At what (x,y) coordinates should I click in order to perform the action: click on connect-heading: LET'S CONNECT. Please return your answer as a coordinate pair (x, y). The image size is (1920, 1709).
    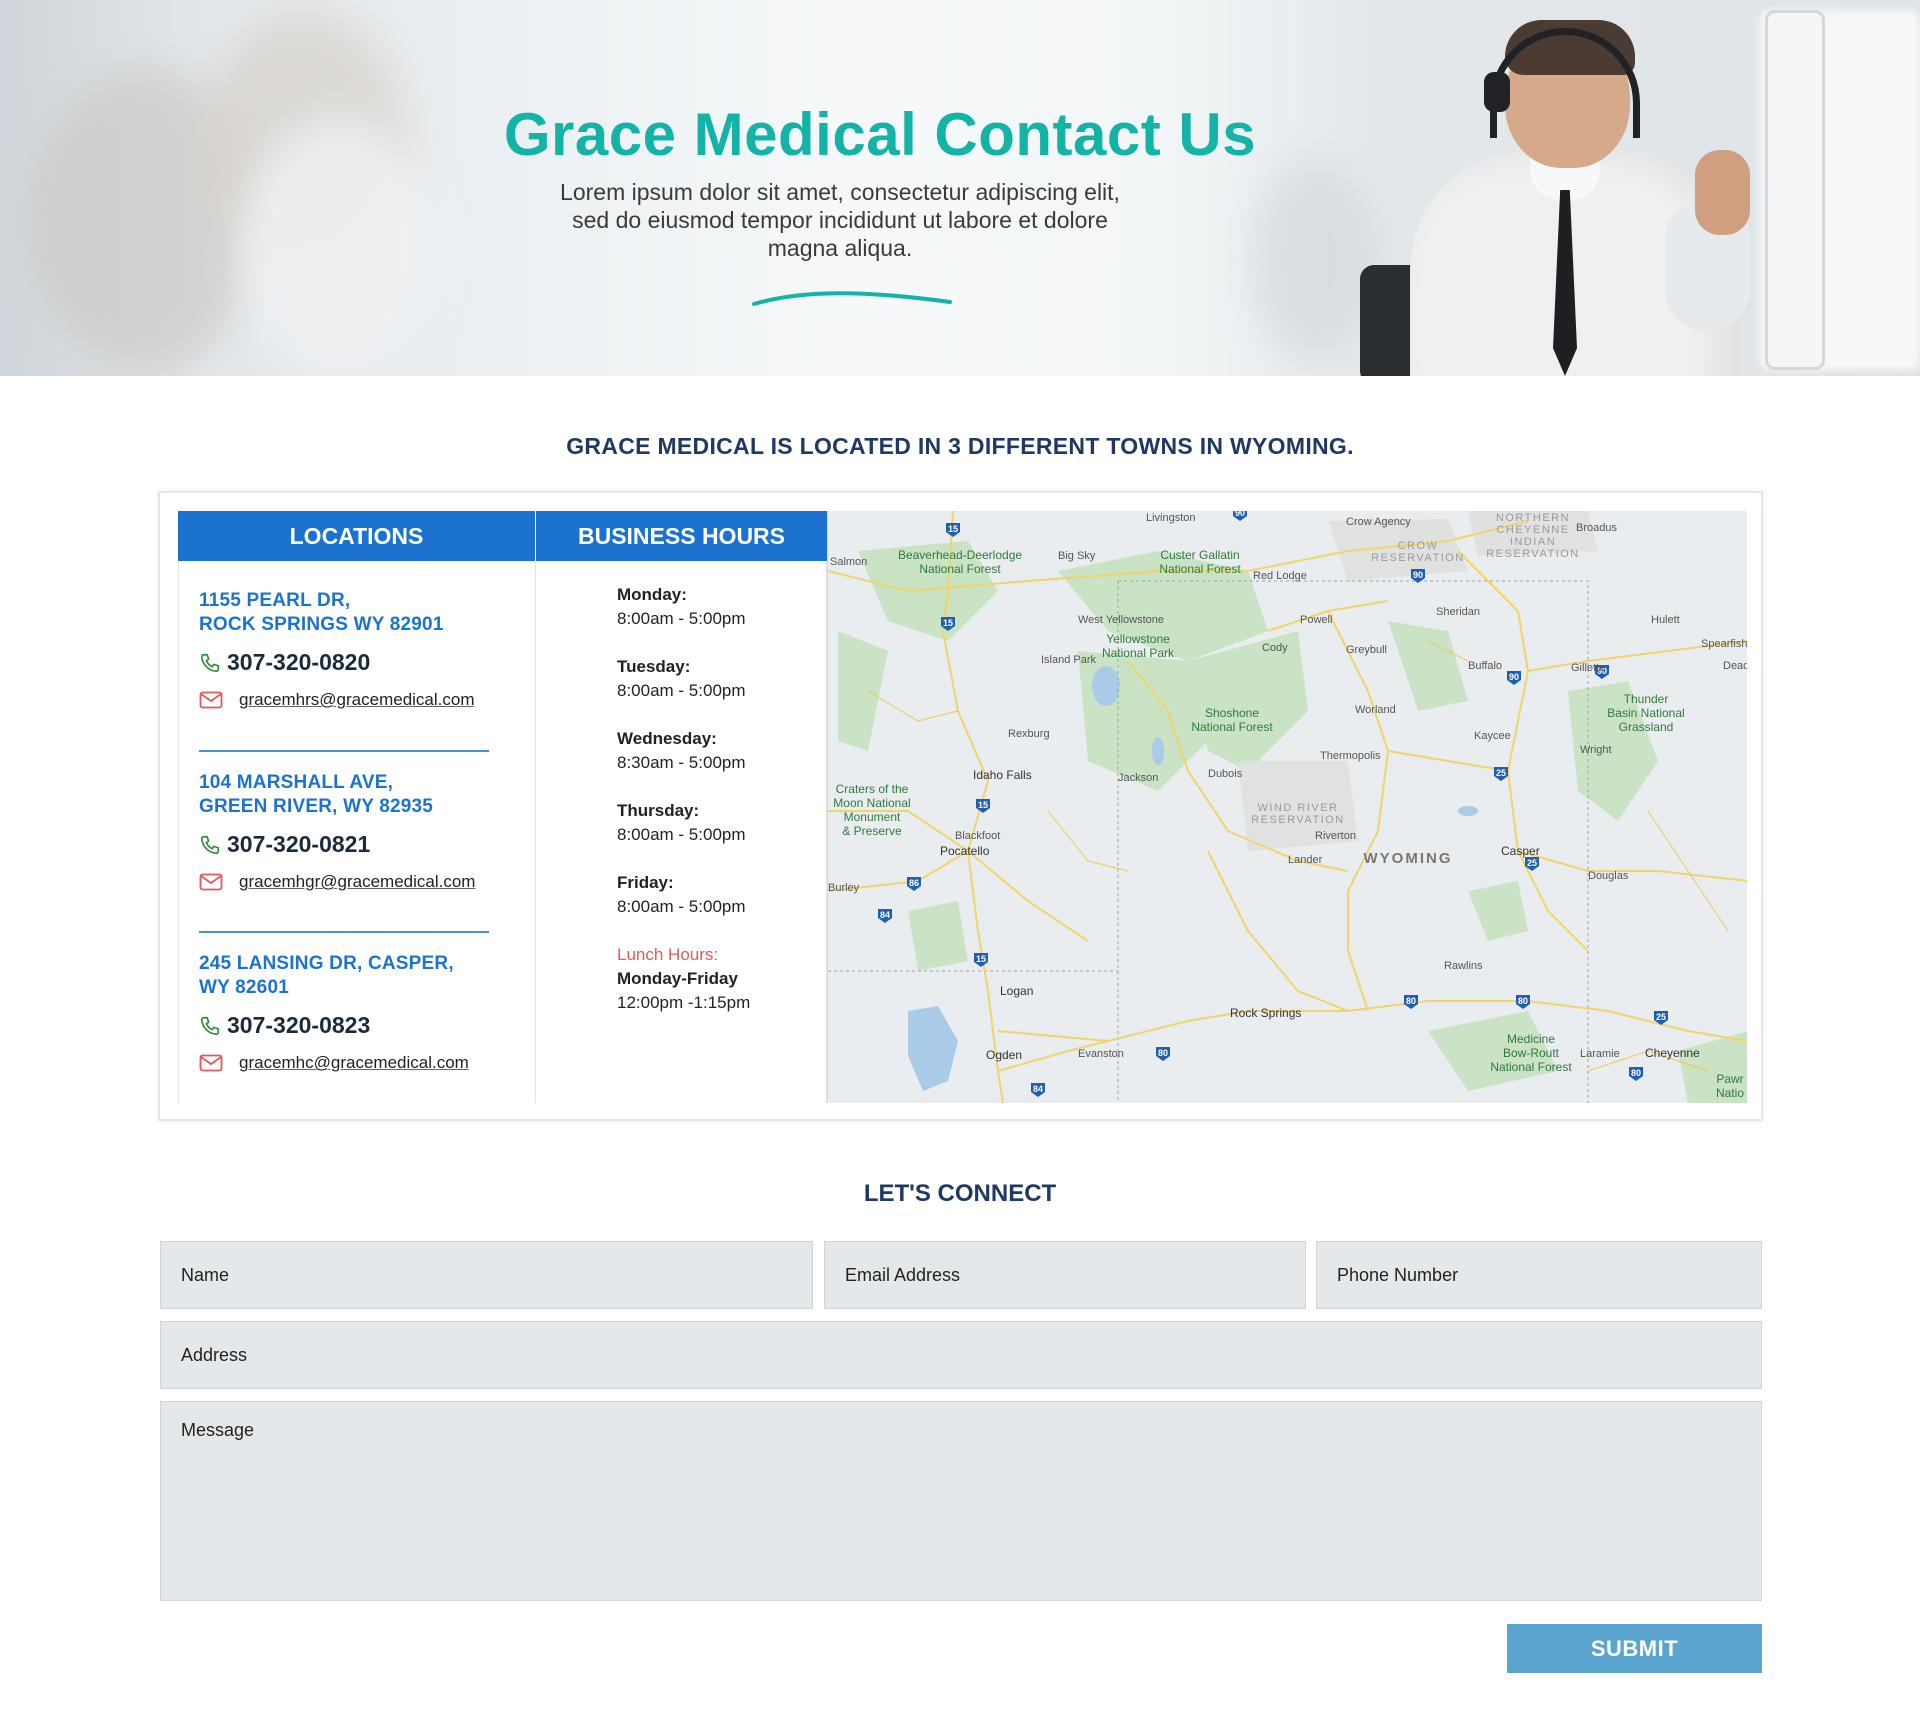
    Looking at the image, I should click on (960, 1193).